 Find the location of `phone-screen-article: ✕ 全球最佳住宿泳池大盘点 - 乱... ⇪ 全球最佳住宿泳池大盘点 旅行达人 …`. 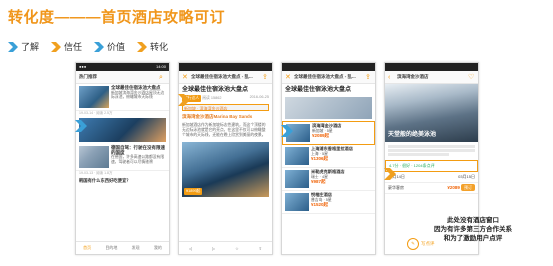

phone-screen-article: ✕ 全球最佳住宿泳池大盘点 - 乱... ⇪ 全球最佳住宿泳池大盘点 旅行达人 … is located at coordinates (225, 158).